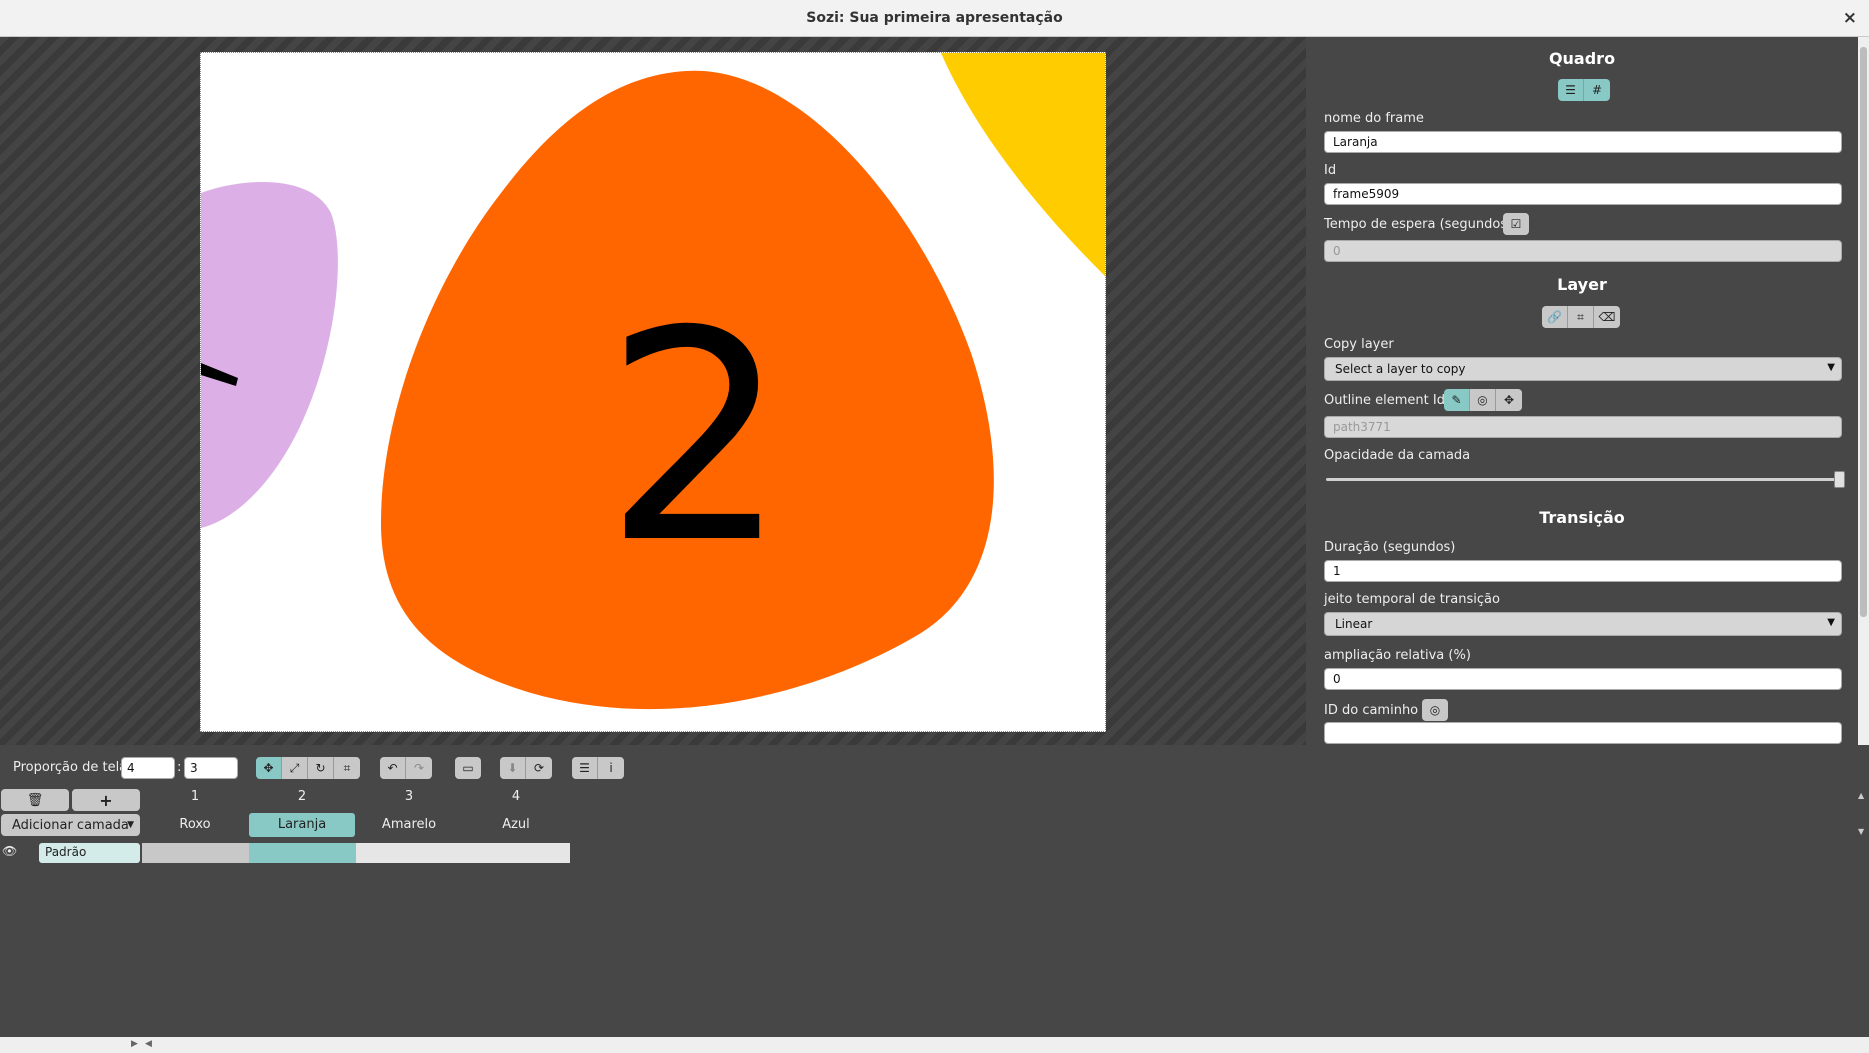 The width and height of the screenshot is (1869, 1053). Describe the element at coordinates (1583, 427) in the screenshot. I see `outline-id-field: path3771` at that location.